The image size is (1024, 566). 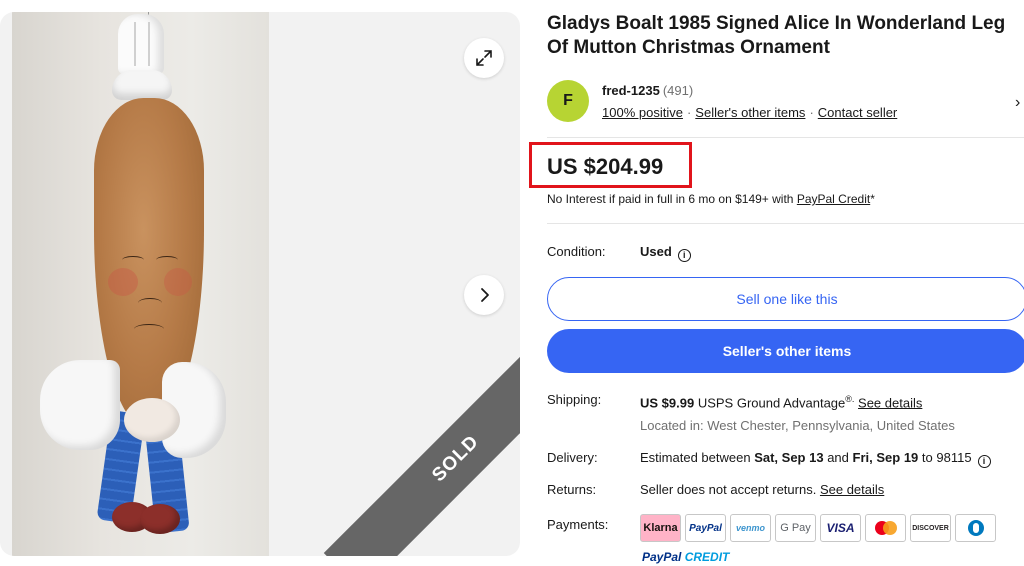 What do you see at coordinates (667, 403) in the screenshot?
I see `shipping-cost: US $9.99` at bounding box center [667, 403].